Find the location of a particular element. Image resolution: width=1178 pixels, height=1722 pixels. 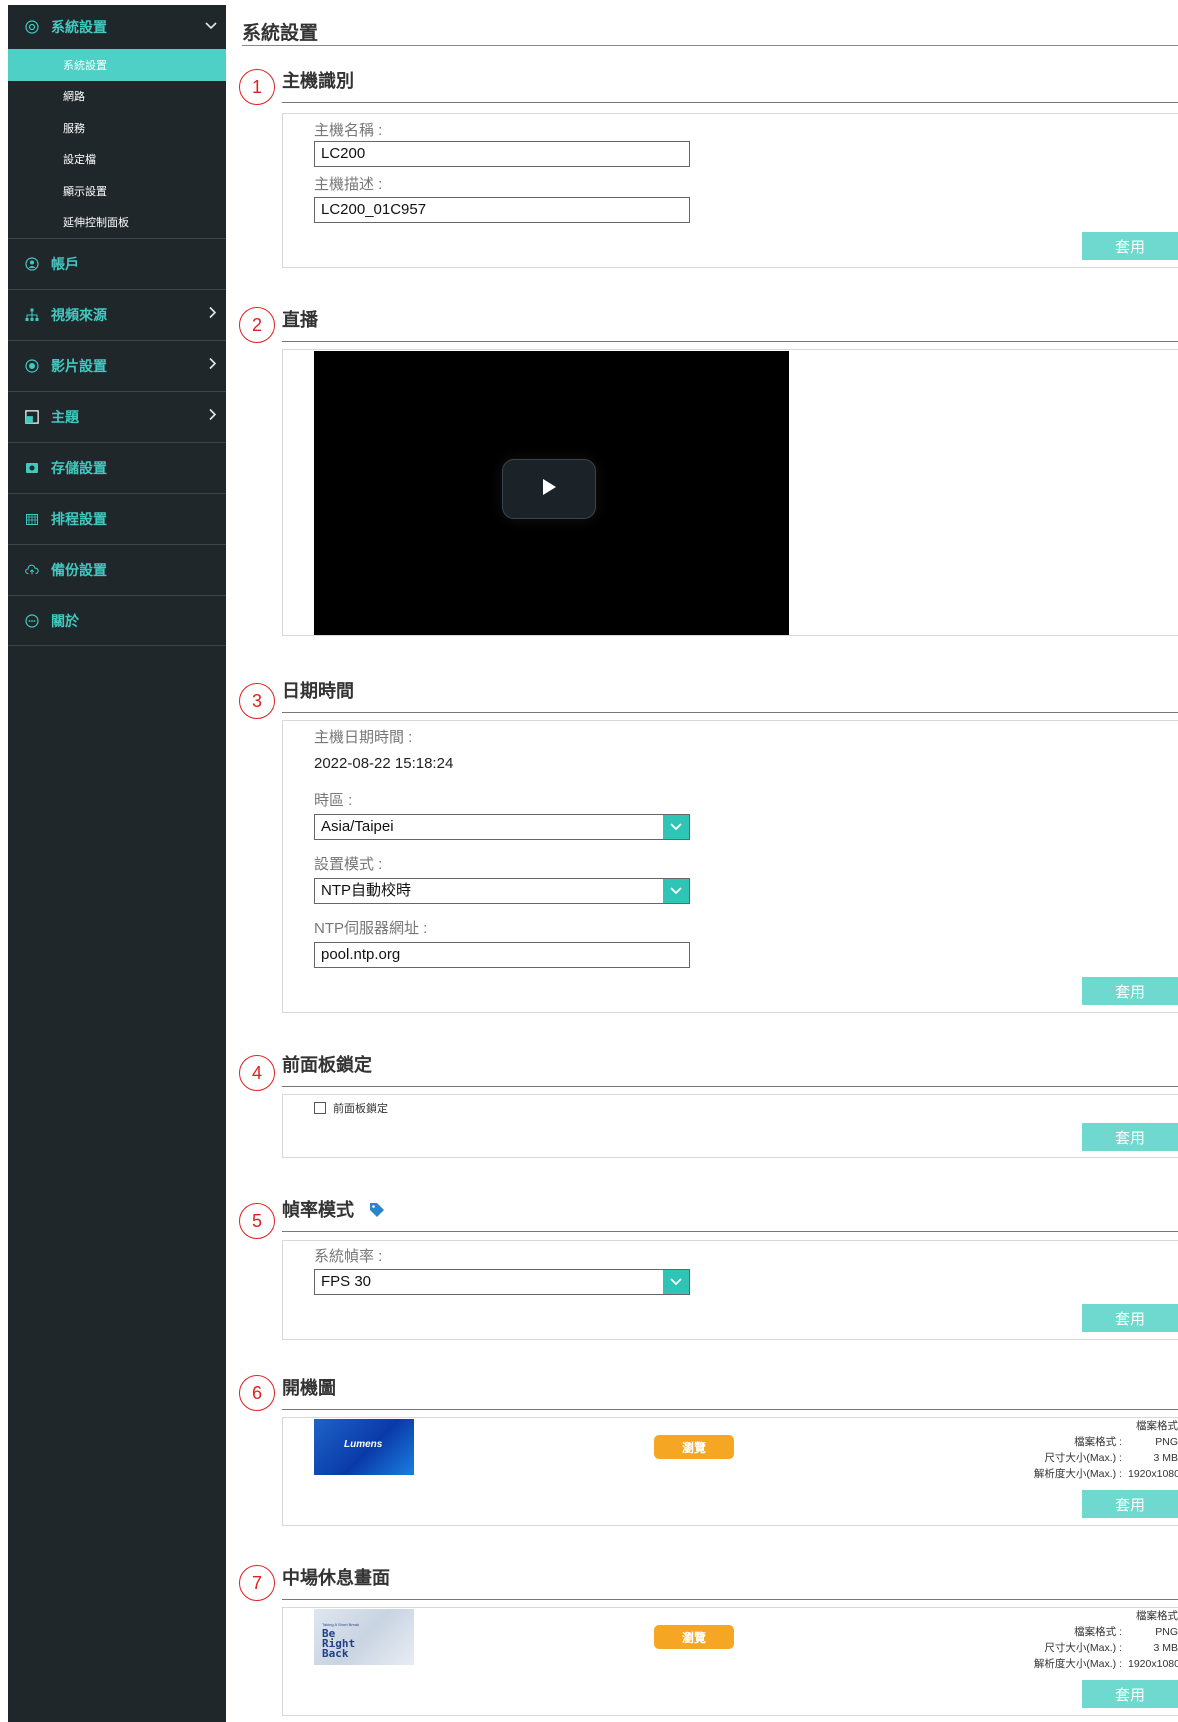

section-frame-rate: 5 幀率模式 系統幀率 : FPS 30 套用 is located at coordinates (708, 1268).